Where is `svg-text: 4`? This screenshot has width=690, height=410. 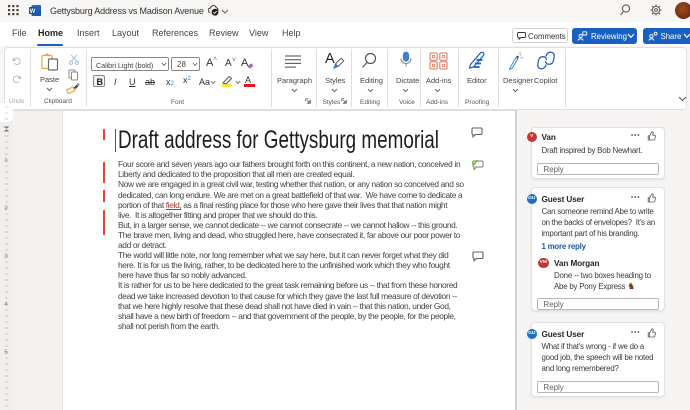
svg-text: 4 is located at coordinates (6, 305).